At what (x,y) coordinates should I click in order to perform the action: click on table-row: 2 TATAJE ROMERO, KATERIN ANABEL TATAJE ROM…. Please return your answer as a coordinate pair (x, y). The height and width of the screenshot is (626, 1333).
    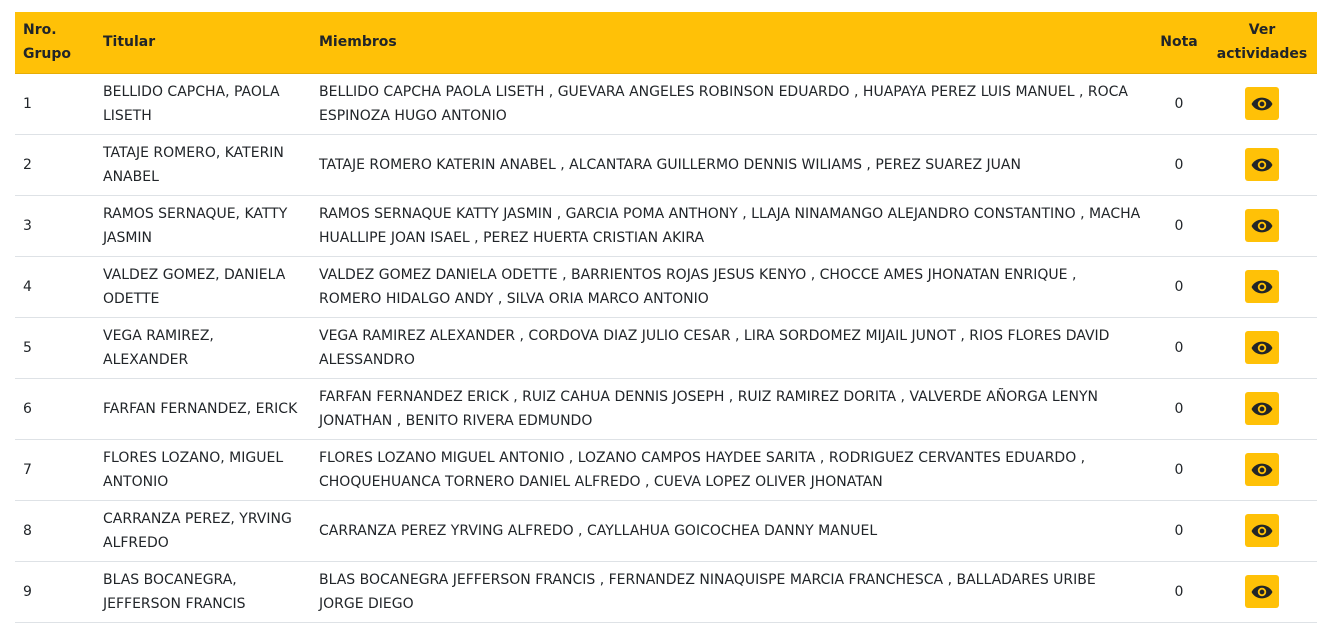
    Looking at the image, I should click on (666, 164).